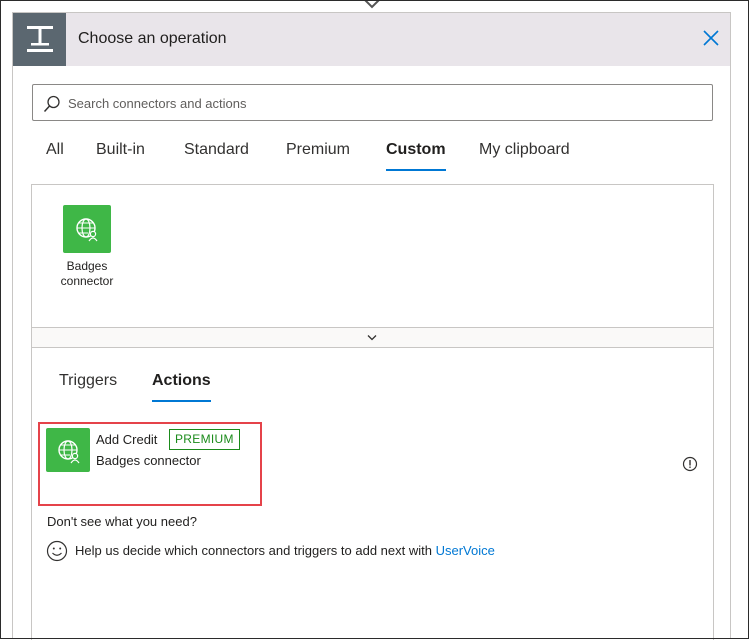 This screenshot has width=749, height=640. Describe the element at coordinates (120, 156) in the screenshot. I see `tab-built-in: Built-in` at that location.